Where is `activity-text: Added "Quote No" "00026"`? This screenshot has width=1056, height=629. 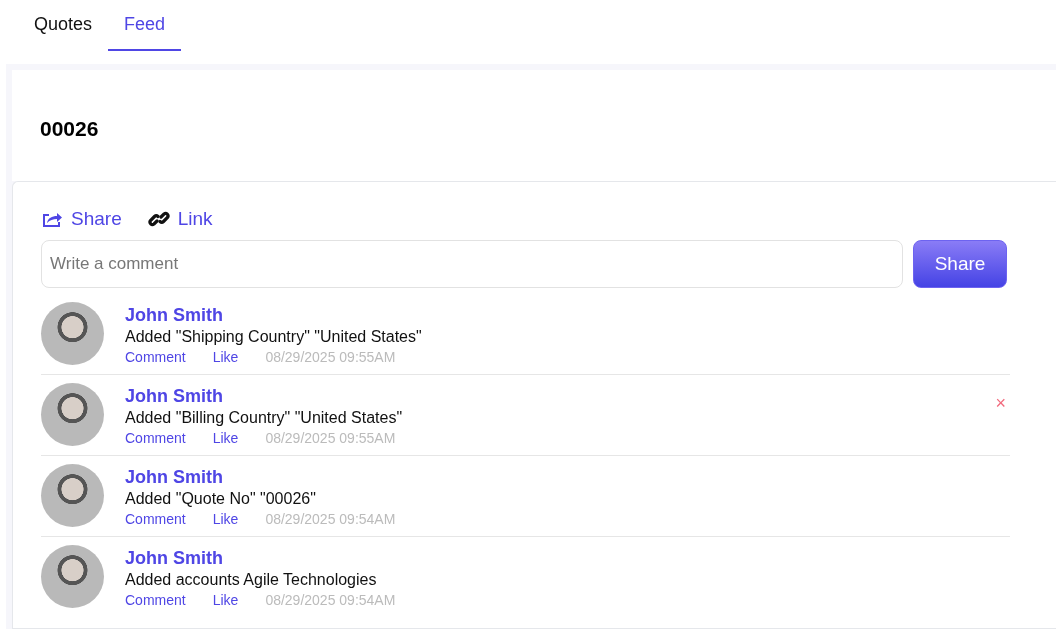 activity-text: Added "Quote No" "00026" is located at coordinates (221, 499).